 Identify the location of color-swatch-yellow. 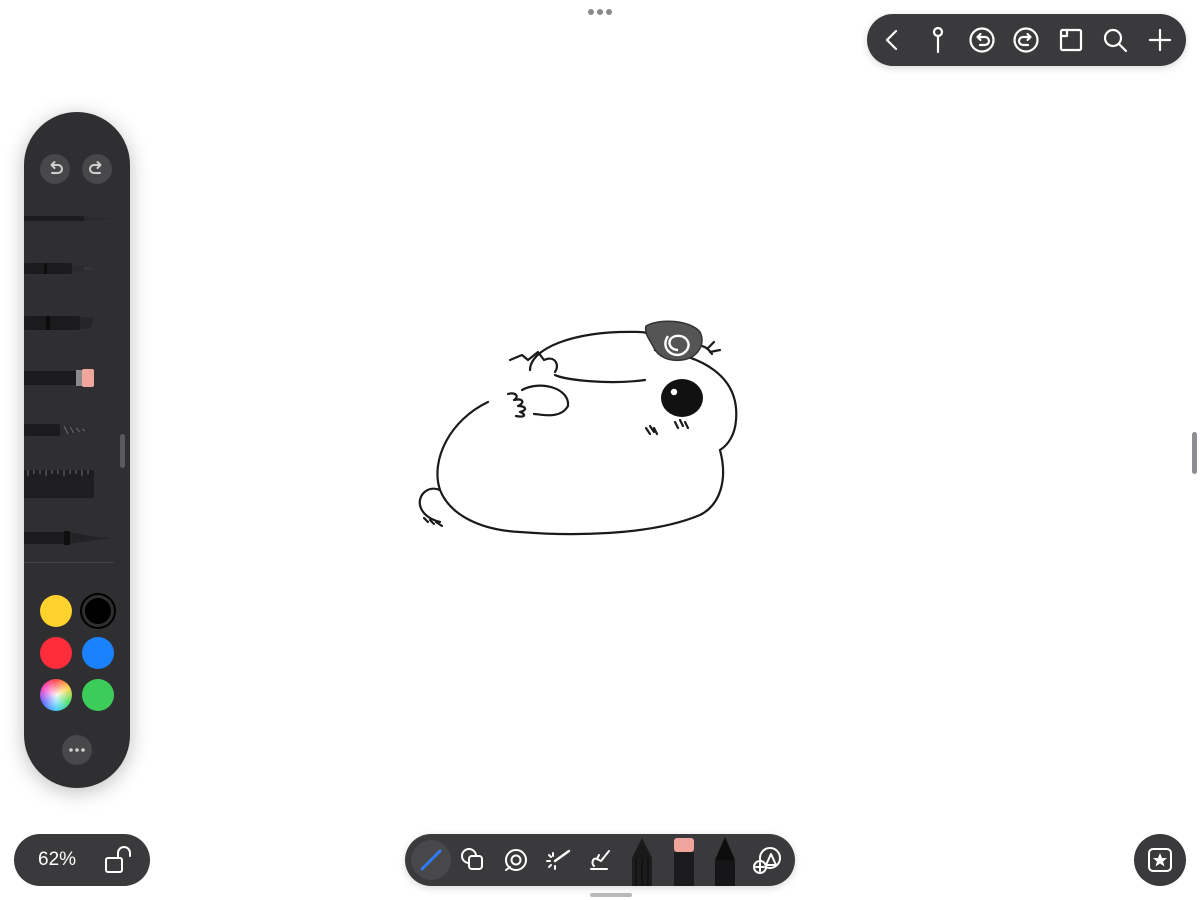
(56, 611).